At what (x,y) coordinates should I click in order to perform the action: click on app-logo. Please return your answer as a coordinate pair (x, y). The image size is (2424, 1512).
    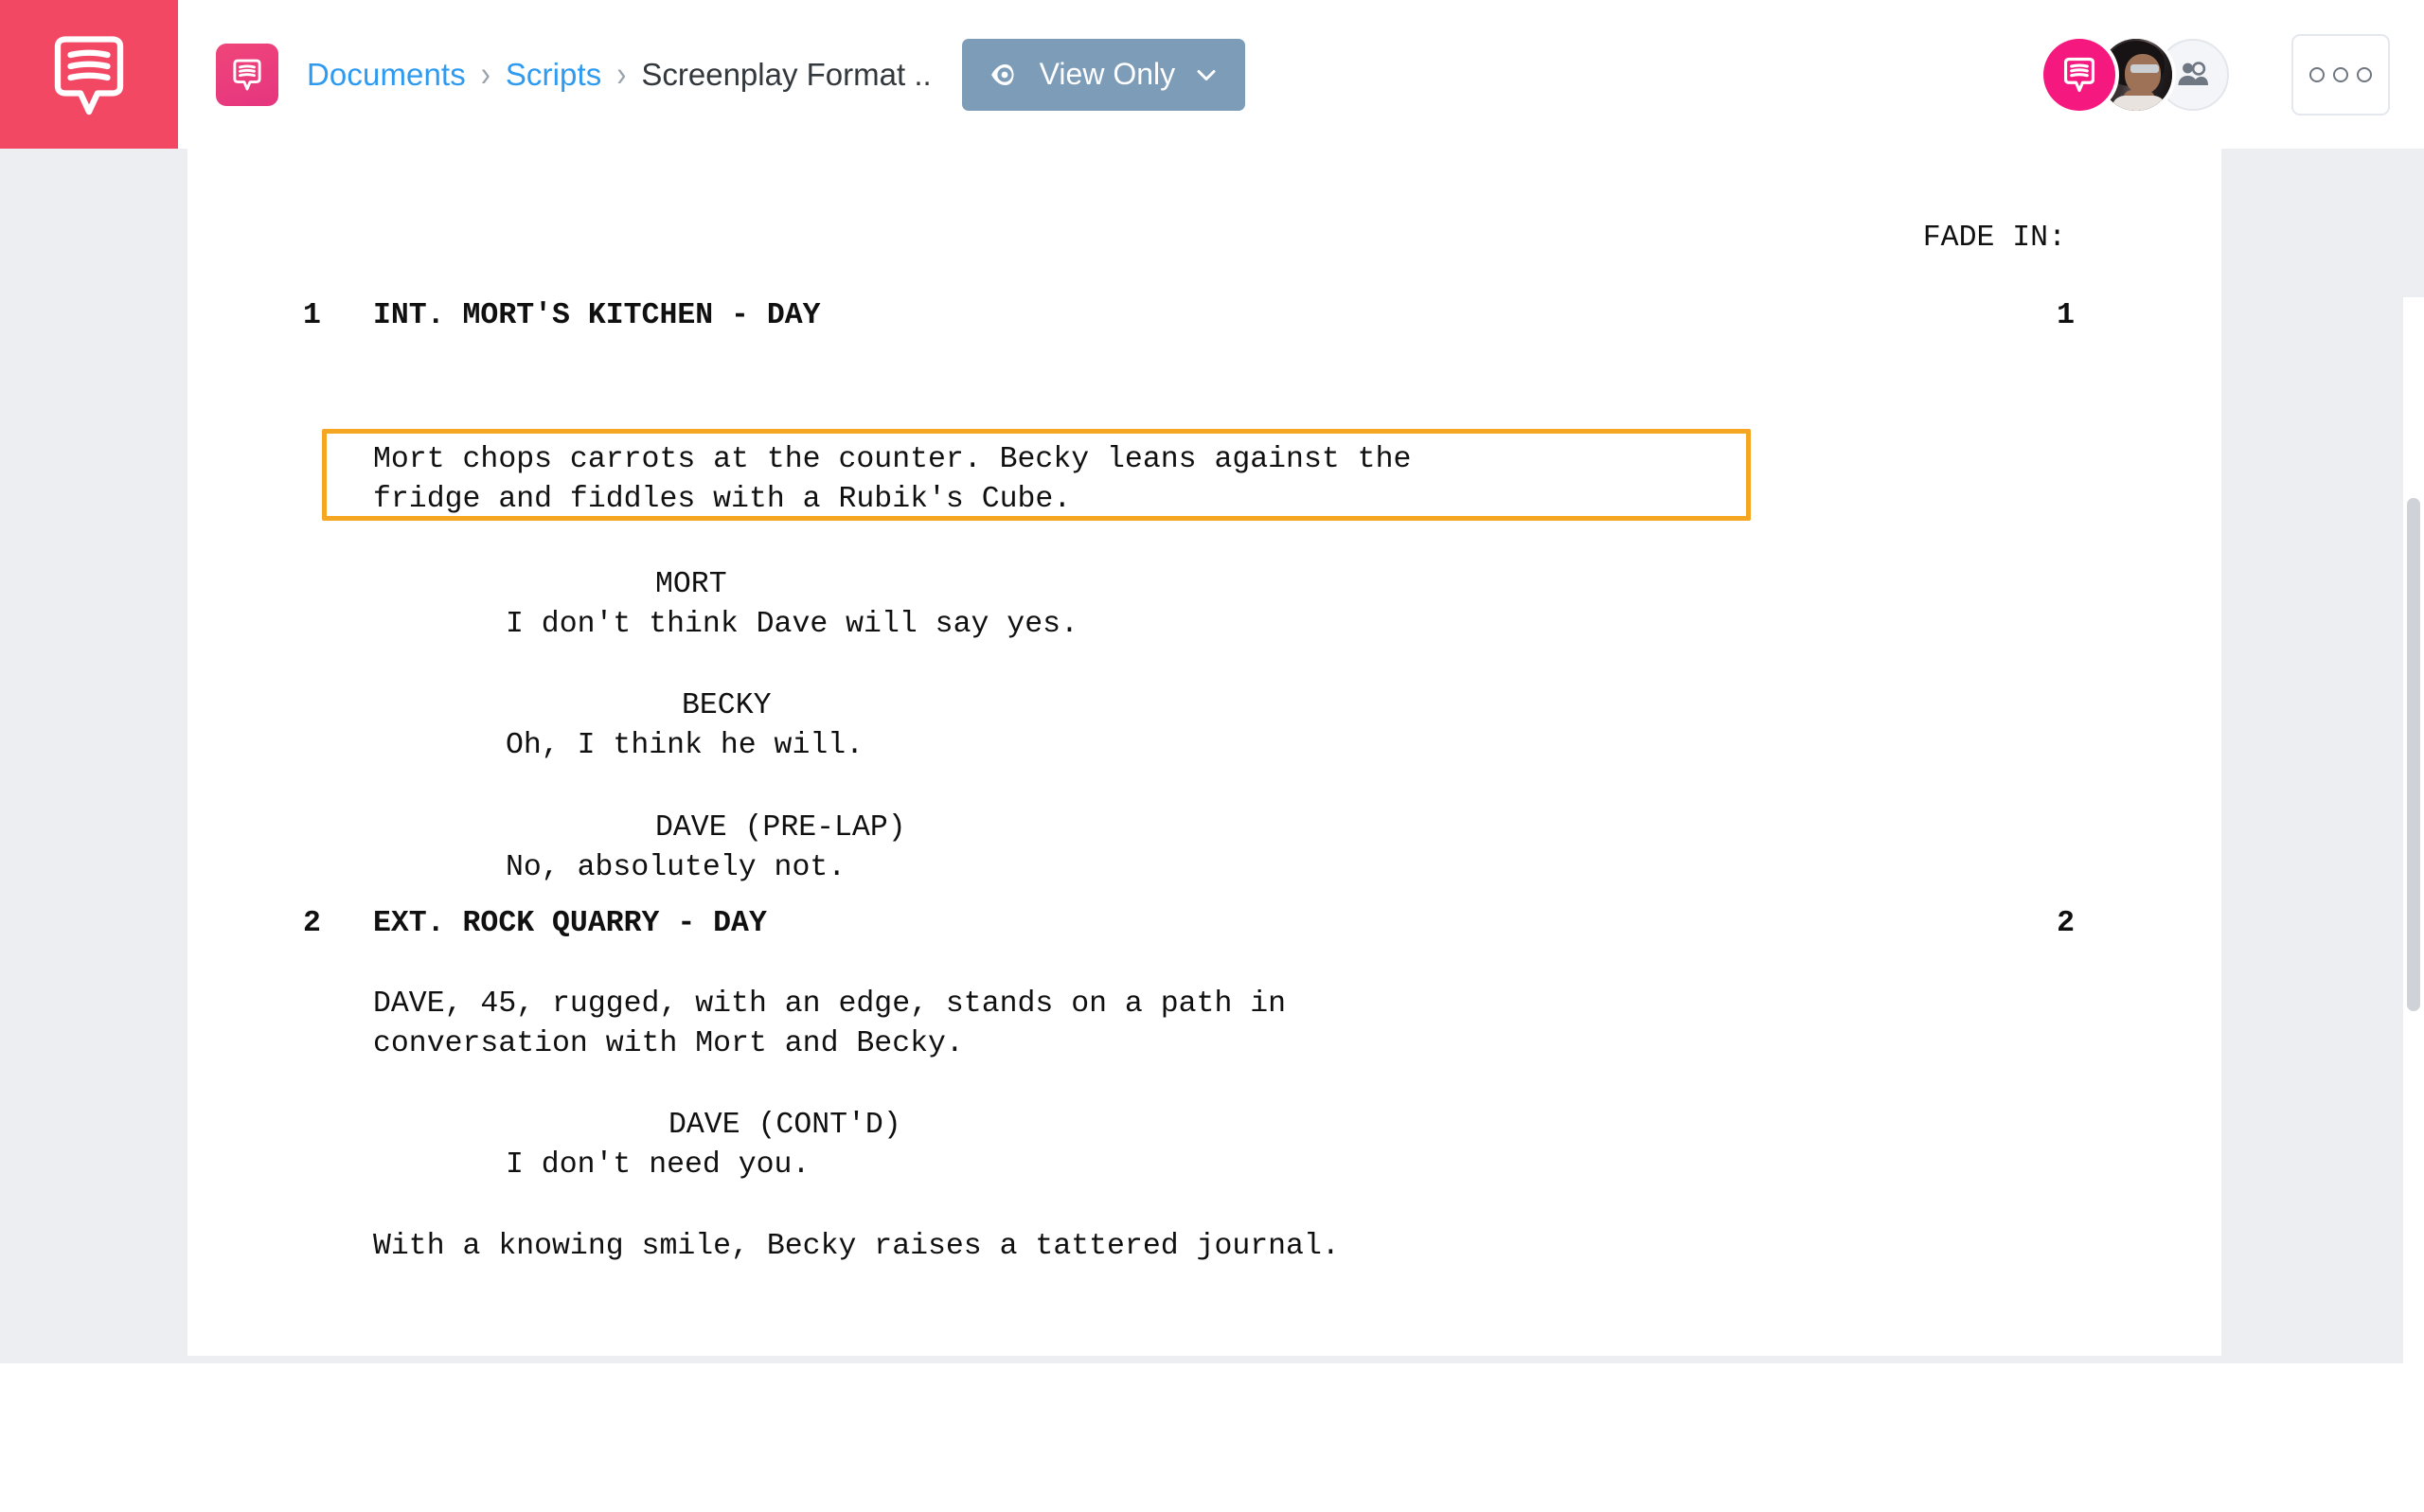
    Looking at the image, I should click on (89, 74).